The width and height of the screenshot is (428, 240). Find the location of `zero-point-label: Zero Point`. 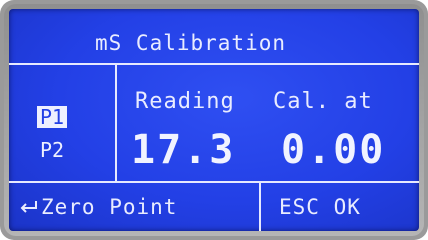

zero-point-label: Zero Point is located at coordinates (109, 207).